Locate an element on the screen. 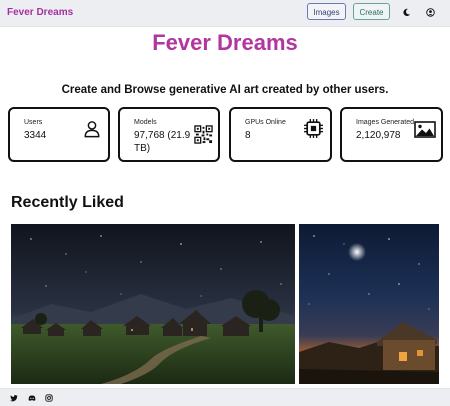 The image size is (450, 406). stat-card-models: Models 97,768 (21.9 TB) is located at coordinates (169, 134).